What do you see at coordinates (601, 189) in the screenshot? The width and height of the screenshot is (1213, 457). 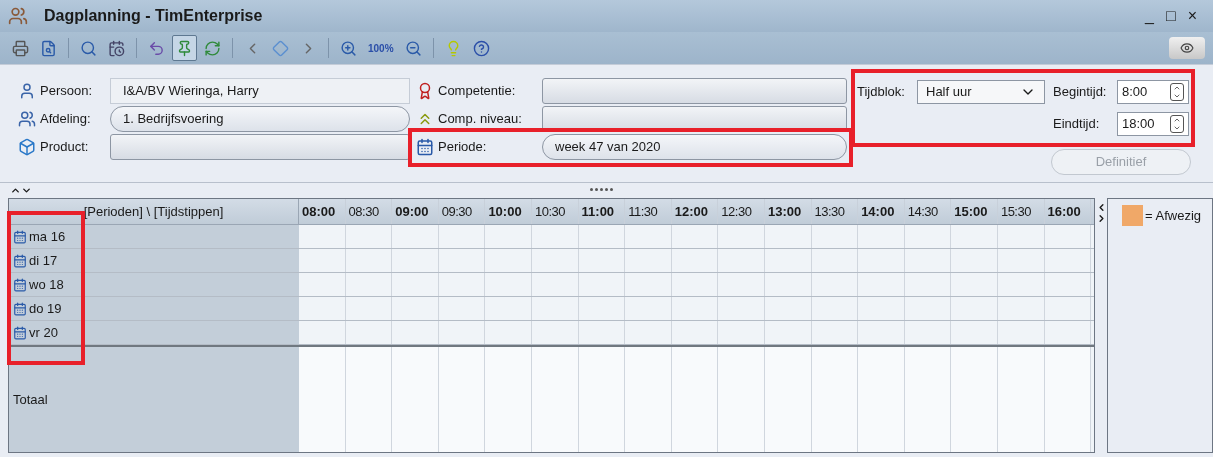 I see `grip-icon` at bounding box center [601, 189].